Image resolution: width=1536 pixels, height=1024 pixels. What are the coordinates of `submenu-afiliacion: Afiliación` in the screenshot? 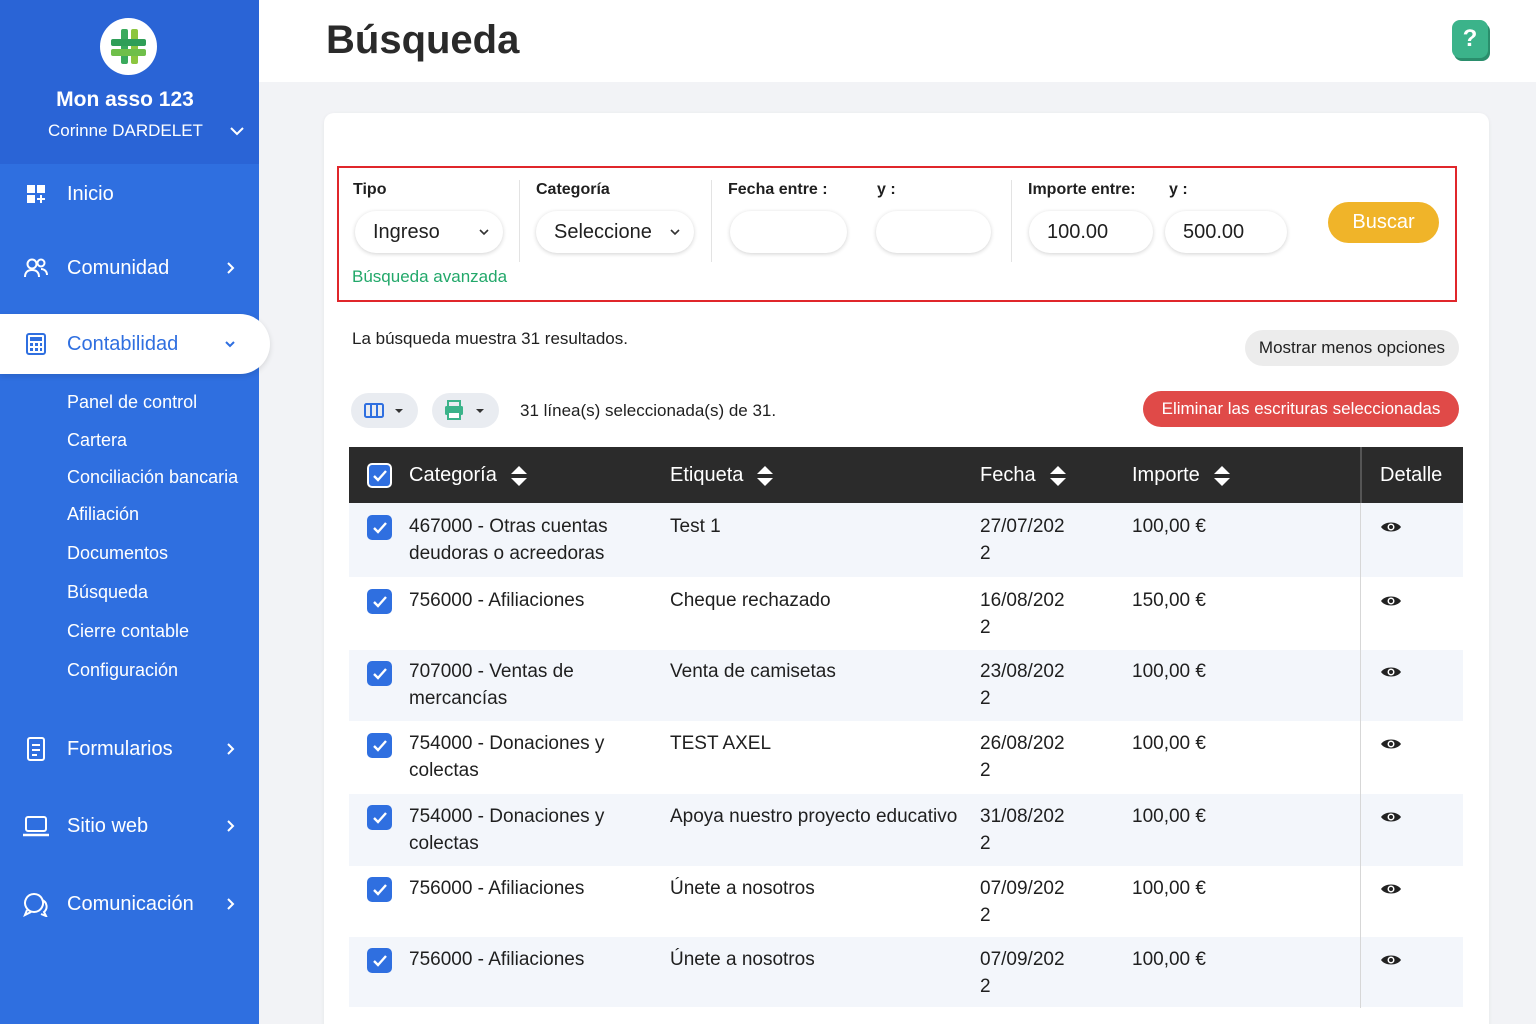 It's located at (103, 514).